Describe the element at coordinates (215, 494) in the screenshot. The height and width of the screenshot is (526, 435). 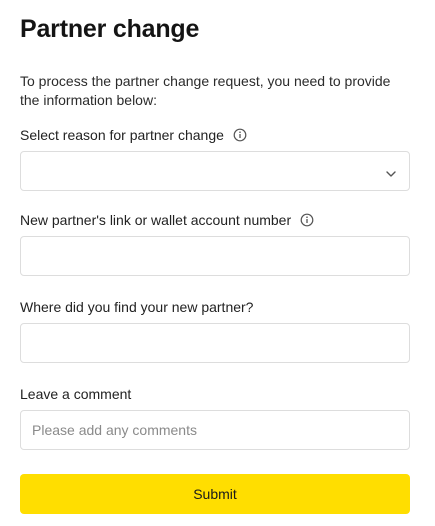
I see `submit-button: Submit` at that location.